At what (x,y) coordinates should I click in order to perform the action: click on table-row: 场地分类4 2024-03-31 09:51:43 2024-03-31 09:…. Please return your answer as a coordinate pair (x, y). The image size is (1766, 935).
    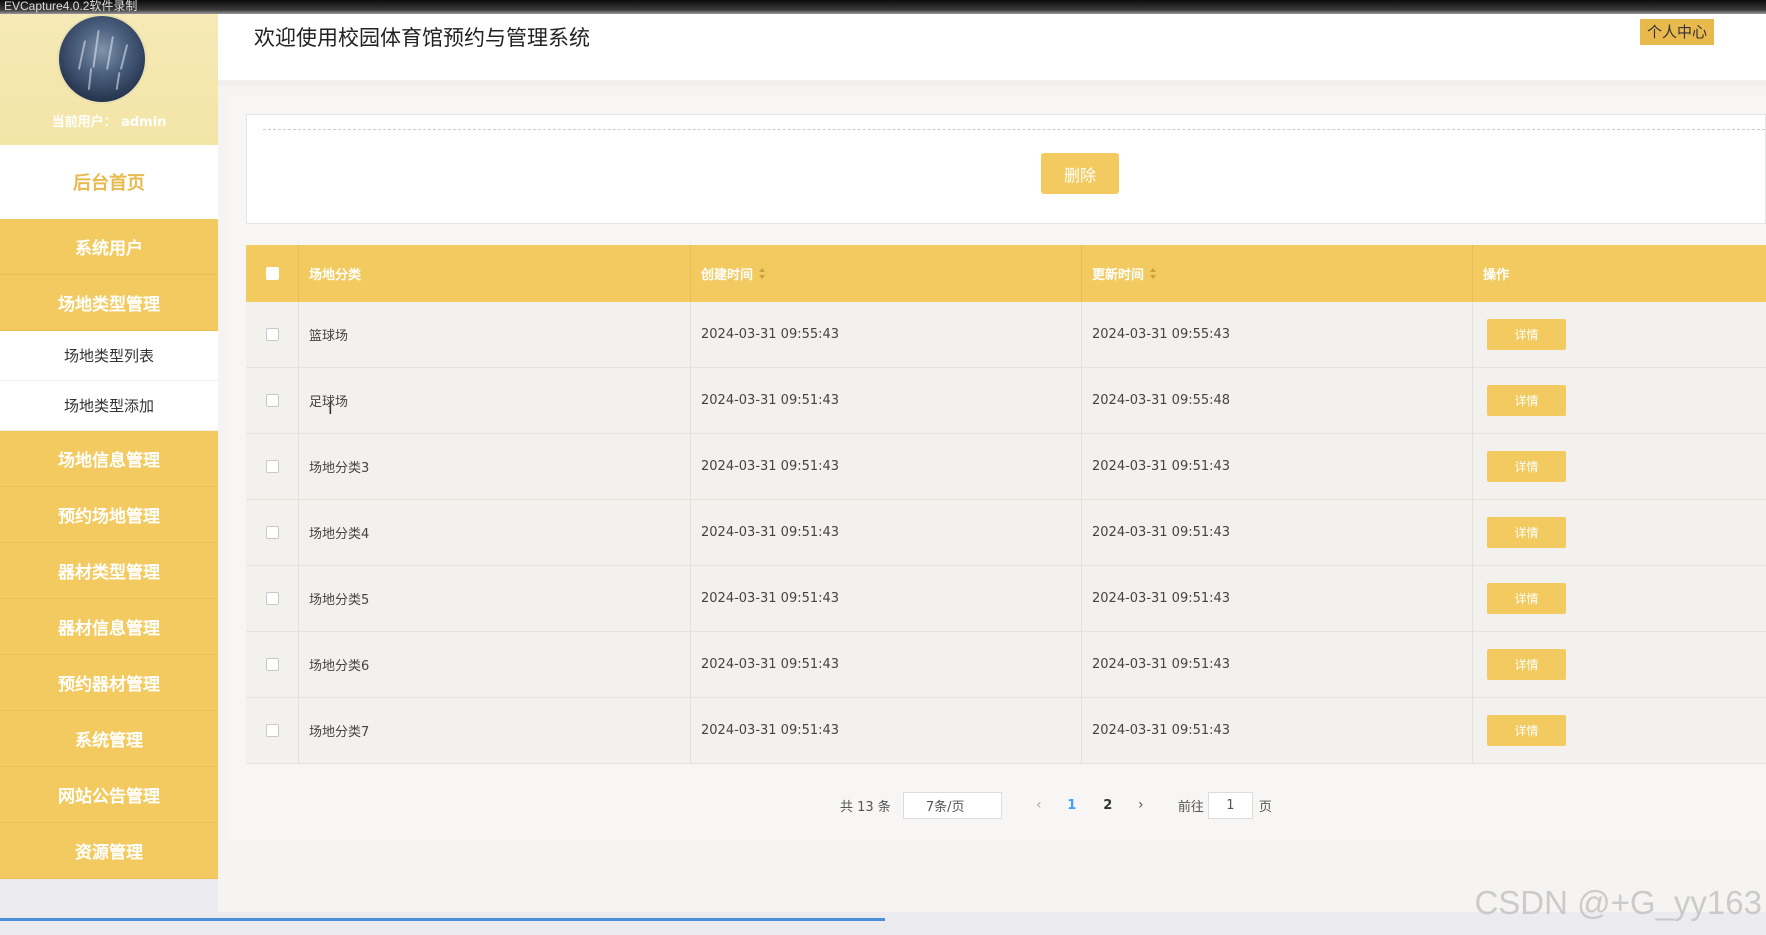
    Looking at the image, I should click on (1006, 533).